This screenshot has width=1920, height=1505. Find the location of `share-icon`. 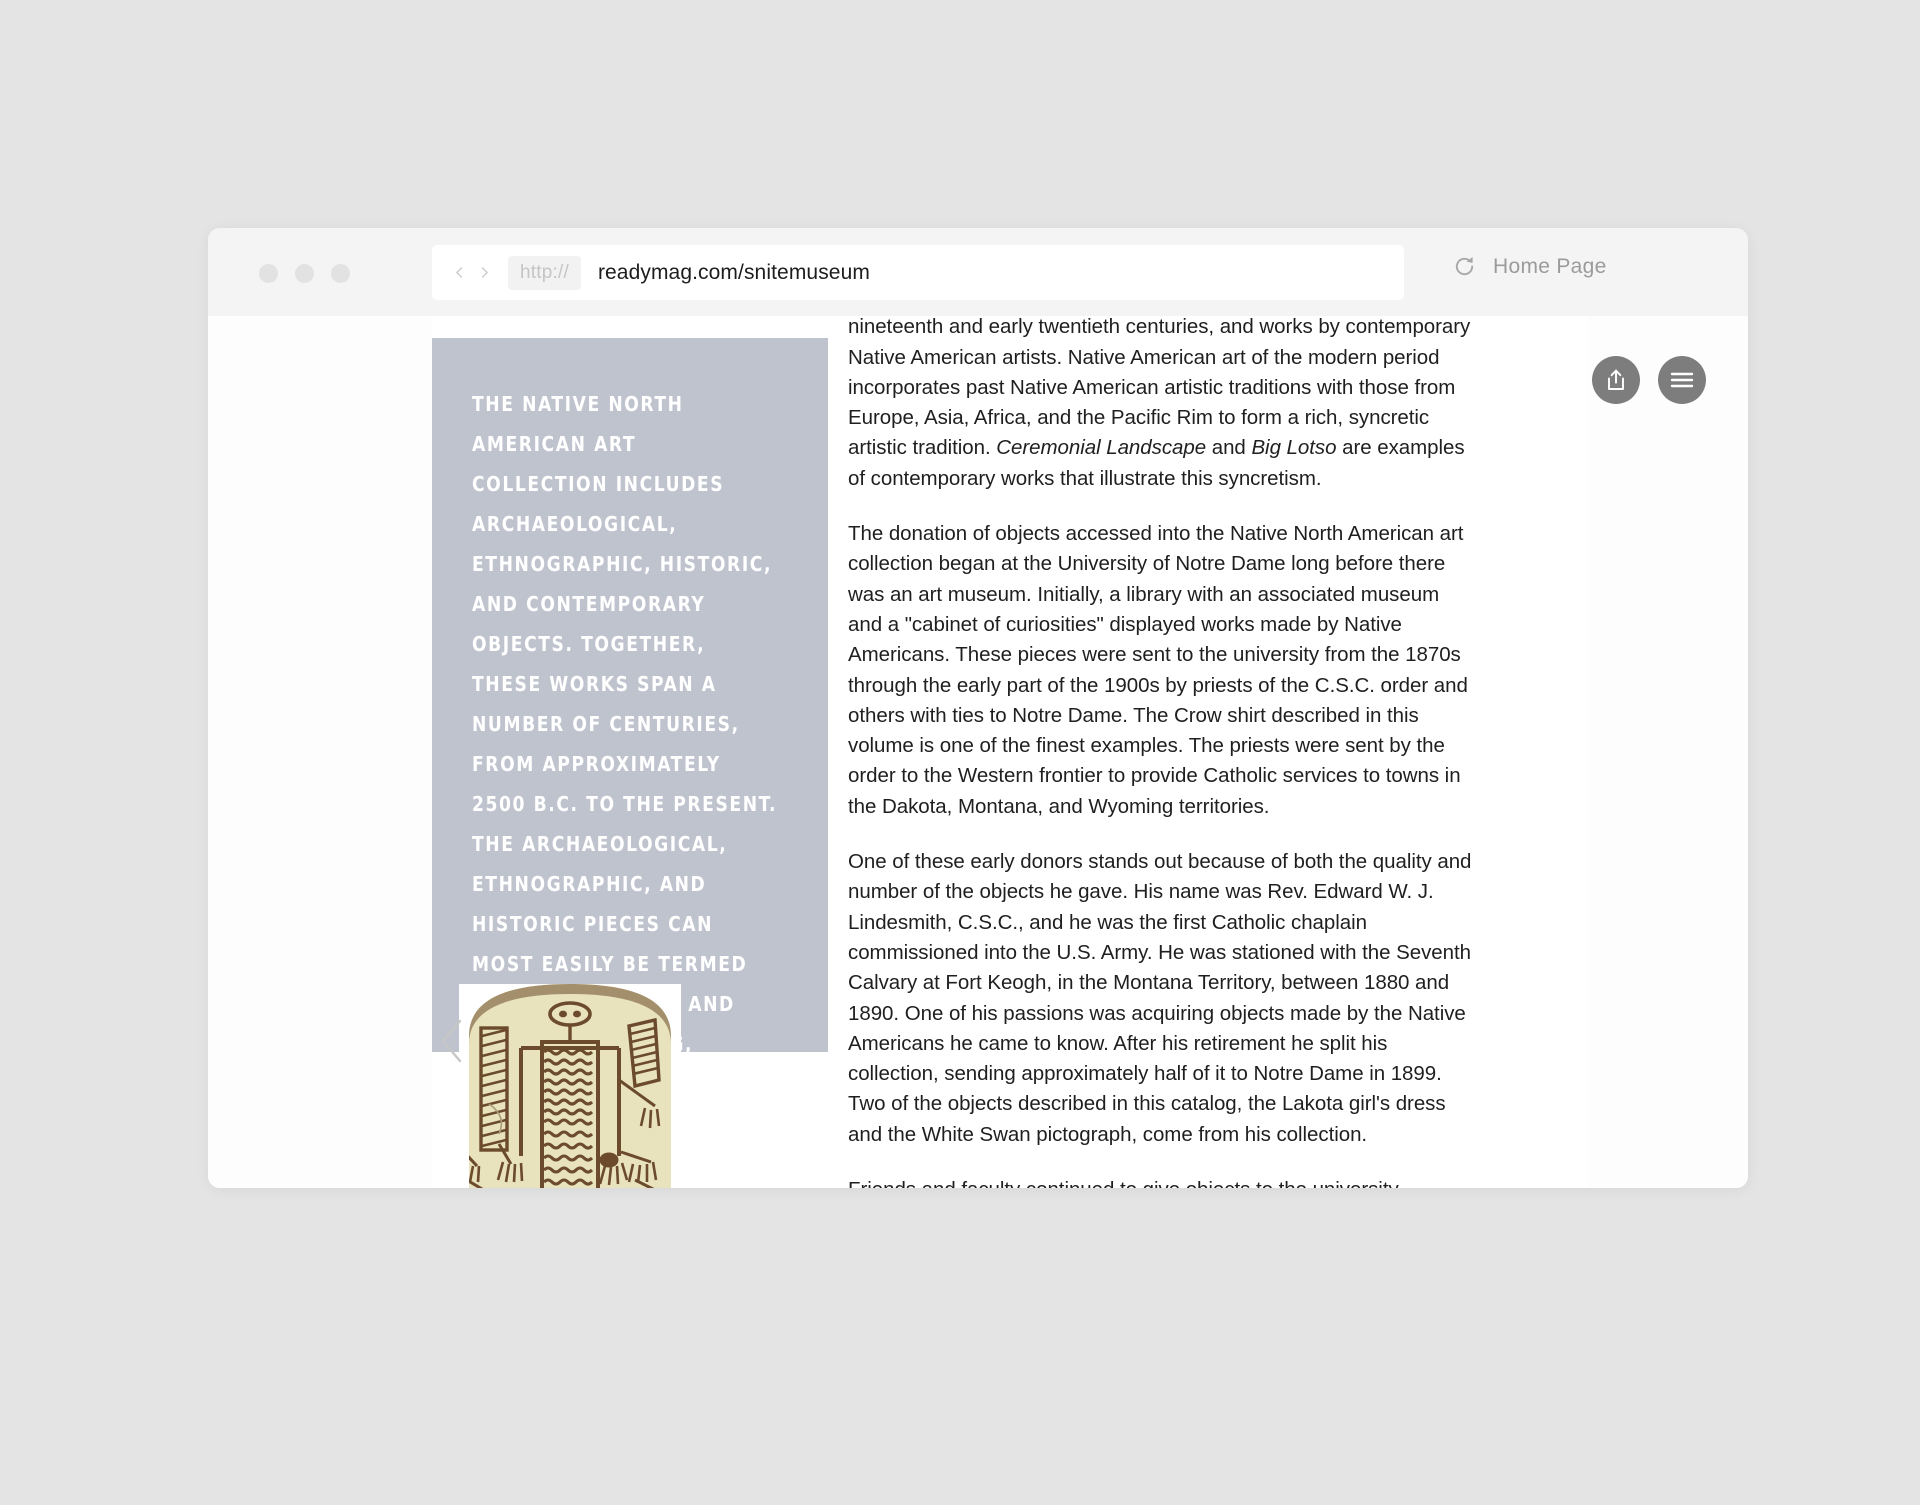

share-icon is located at coordinates (1616, 379).